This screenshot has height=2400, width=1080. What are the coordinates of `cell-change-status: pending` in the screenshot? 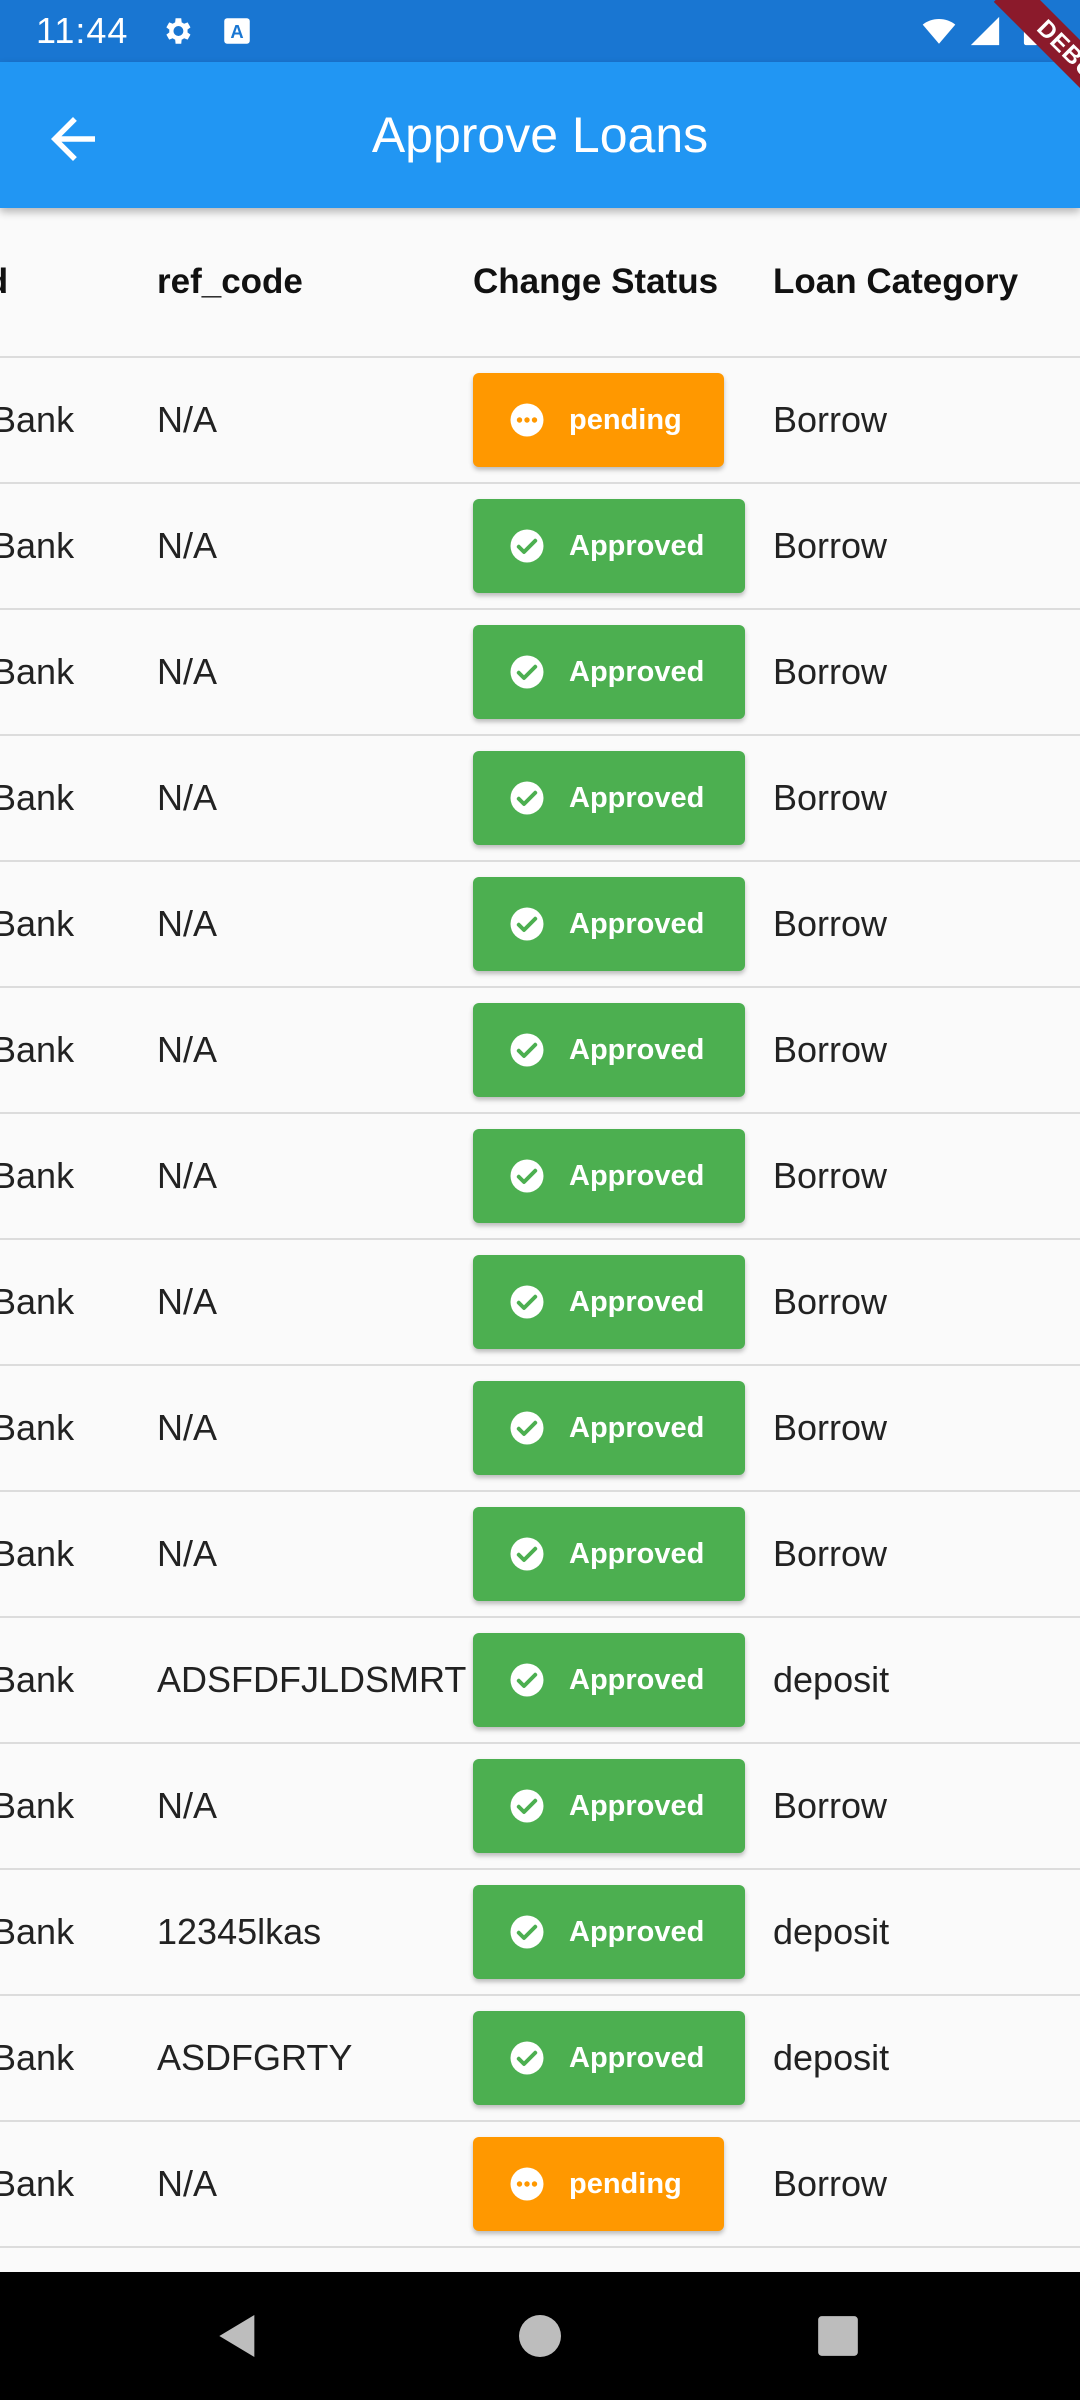 It's located at (598, 2184).